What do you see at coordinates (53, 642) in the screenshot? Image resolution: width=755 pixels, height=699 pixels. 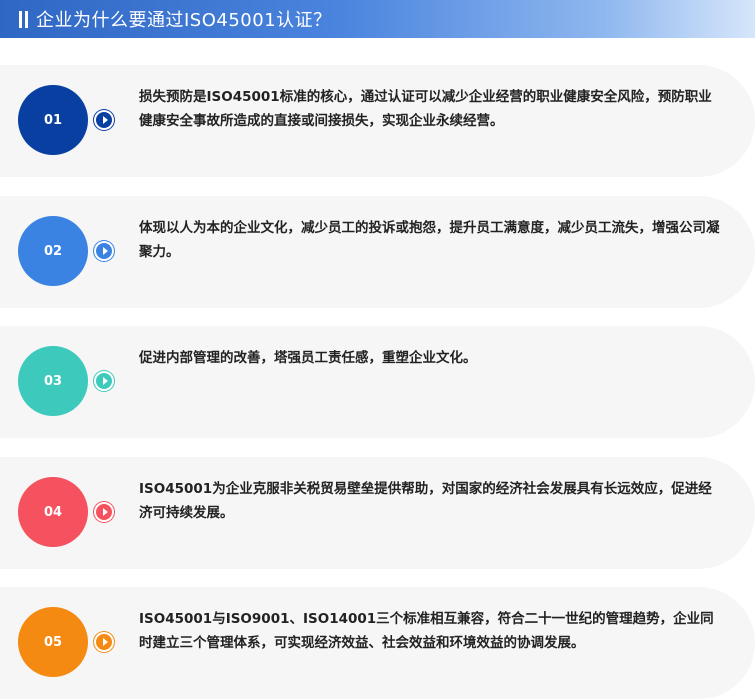 I see `number-badge: 05` at bounding box center [53, 642].